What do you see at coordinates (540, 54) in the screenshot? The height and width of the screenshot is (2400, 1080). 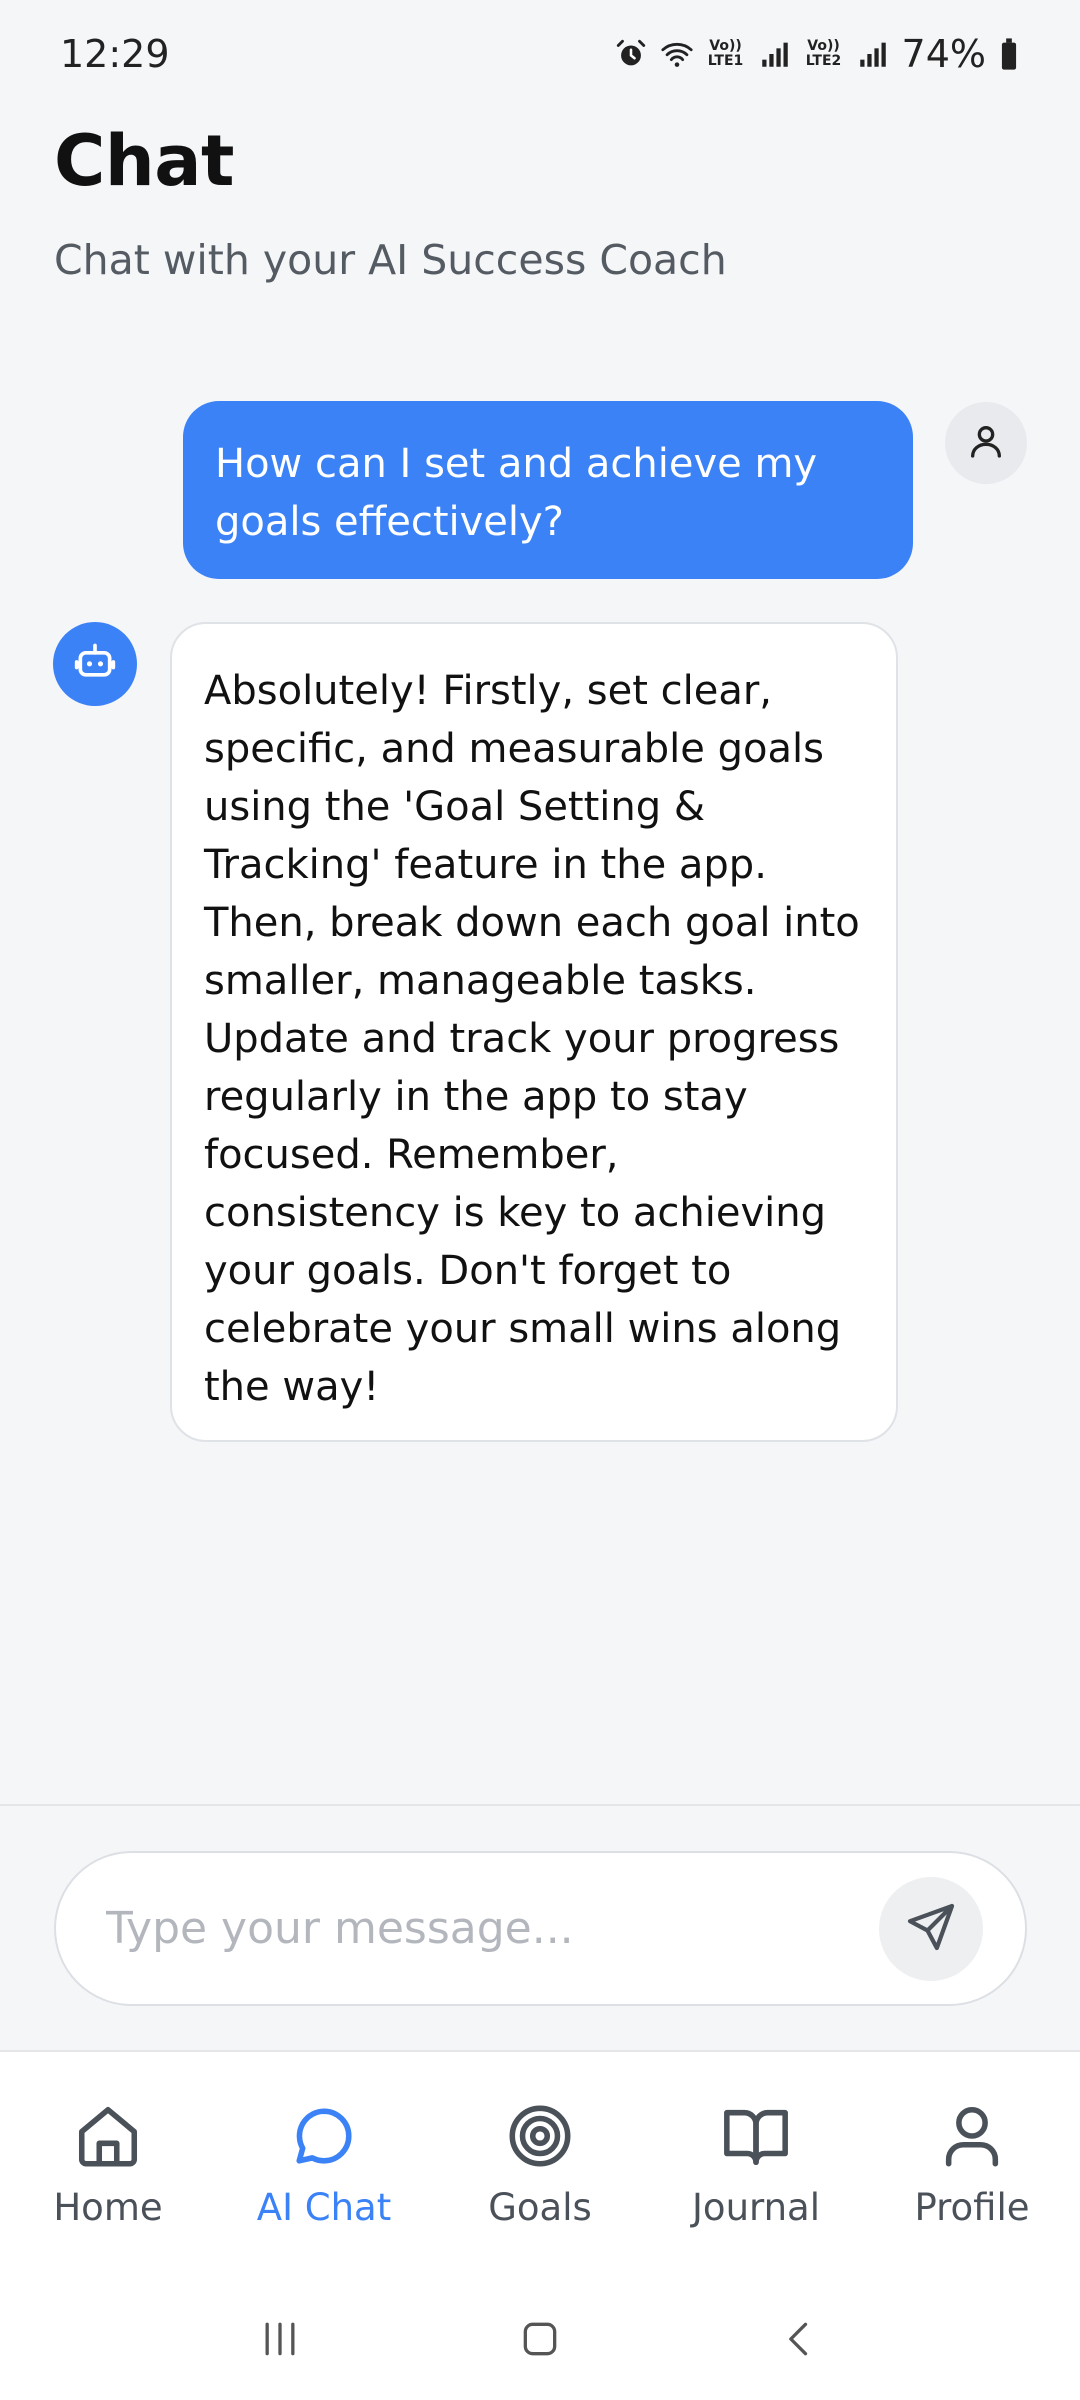 I see `status-bar: 12:29 Vo)) LTE1 Vo)) LTE2 74%` at bounding box center [540, 54].